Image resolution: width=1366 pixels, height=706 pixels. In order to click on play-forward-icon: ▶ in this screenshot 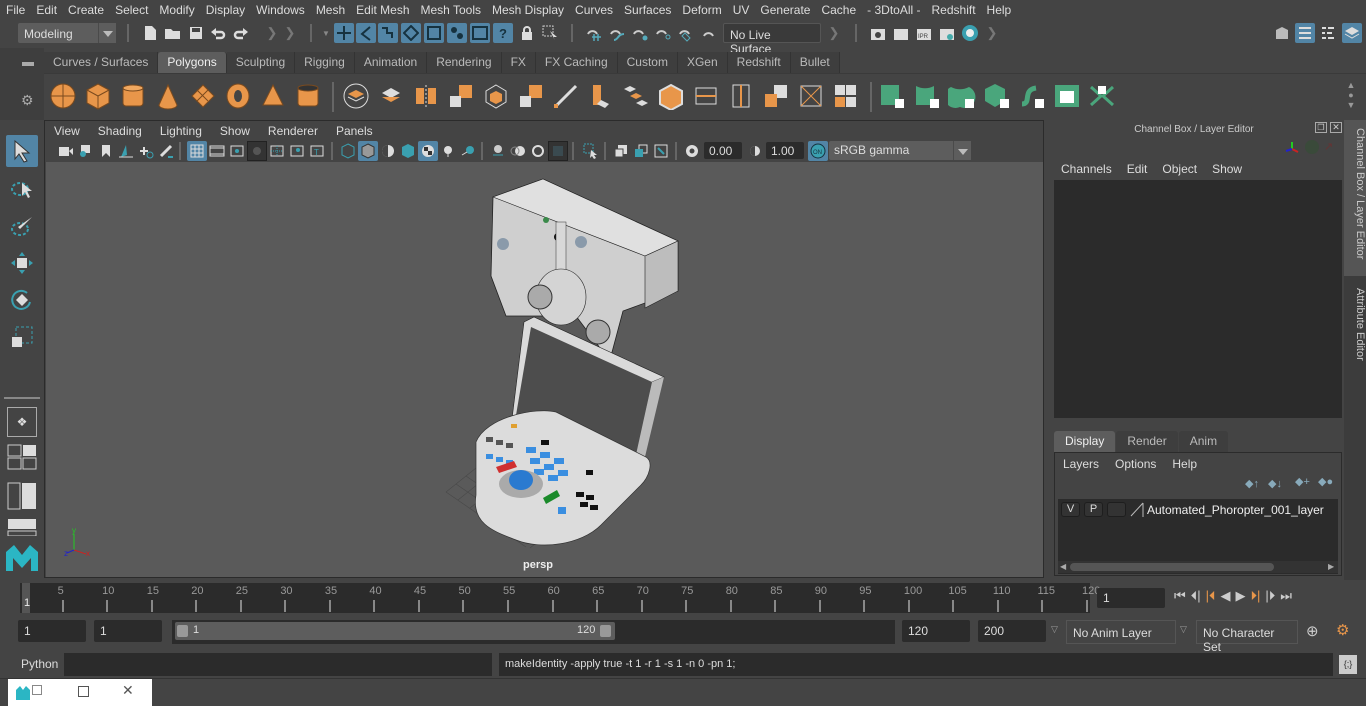, I will do `click(1240, 596)`.